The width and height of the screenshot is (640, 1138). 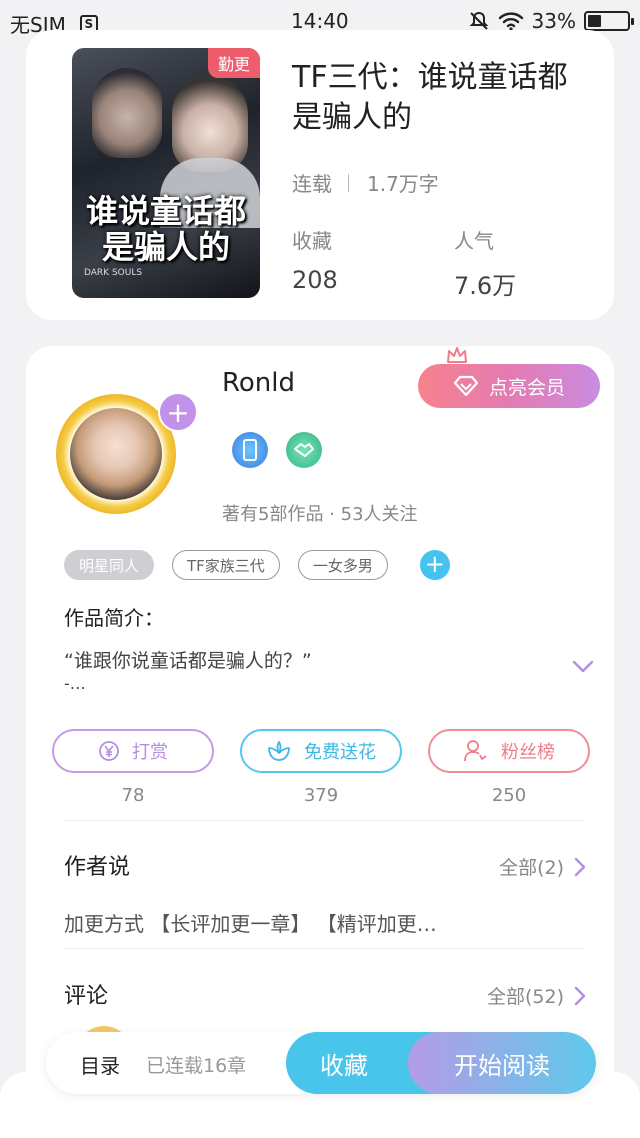 I want to click on flower-action: 免费送花 379, so click(x=321, y=767).